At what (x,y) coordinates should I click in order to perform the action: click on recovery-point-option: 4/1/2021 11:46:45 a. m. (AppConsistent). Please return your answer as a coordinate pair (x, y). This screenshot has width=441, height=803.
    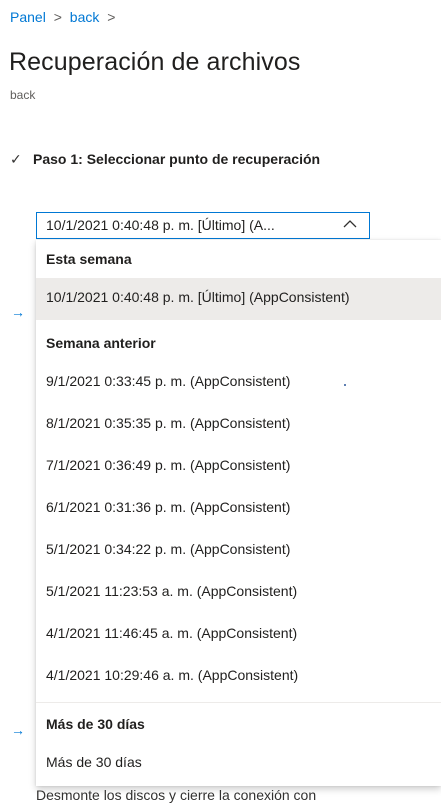
    Looking at the image, I should click on (238, 635).